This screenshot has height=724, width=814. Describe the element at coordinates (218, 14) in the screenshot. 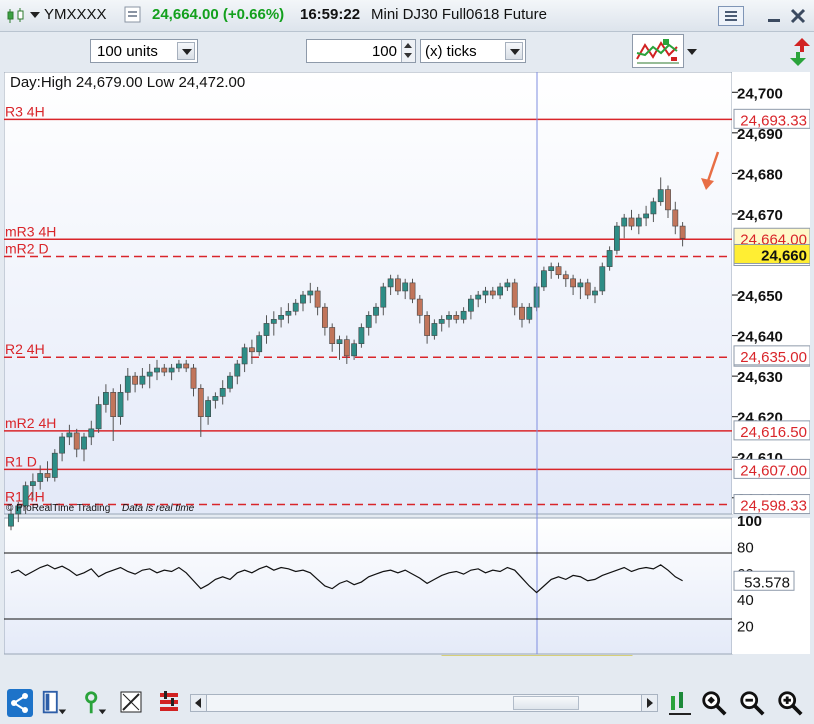

I see `price-change: 24,664.00 (+0.66%)` at that location.